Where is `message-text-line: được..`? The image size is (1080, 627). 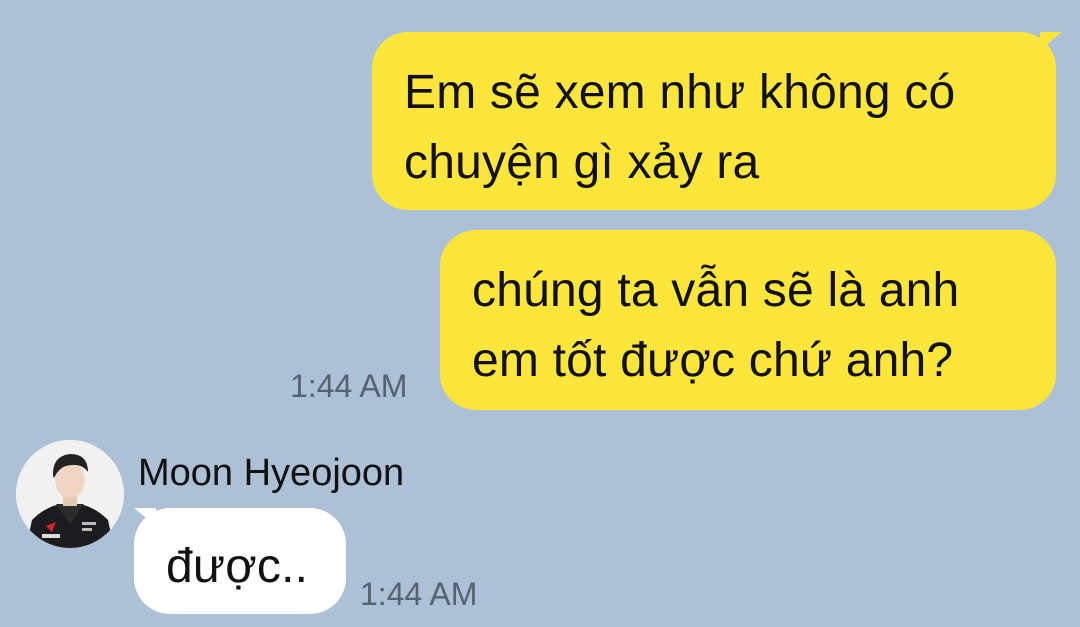
message-text-line: được.. is located at coordinates (237, 566).